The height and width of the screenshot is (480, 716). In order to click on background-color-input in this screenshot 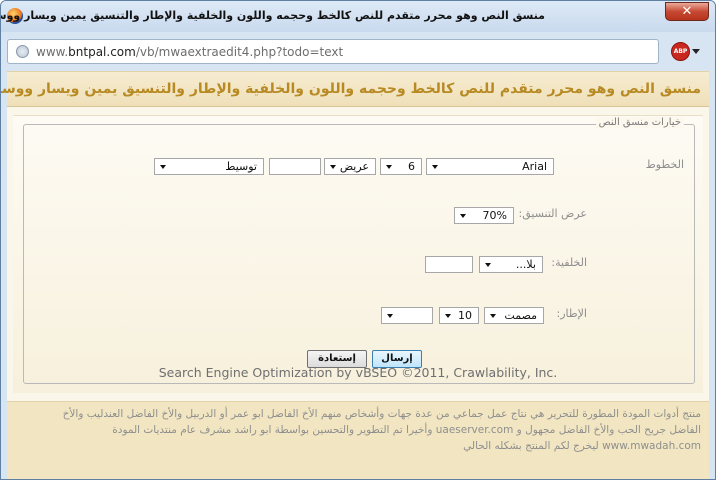, I will do `click(449, 264)`.